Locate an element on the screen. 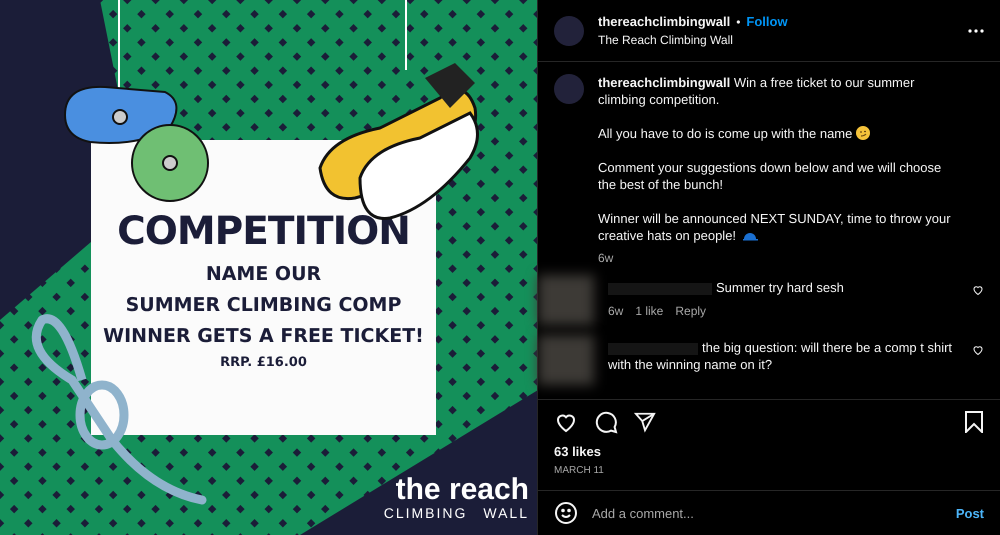  reply-link: Reply is located at coordinates (690, 311).